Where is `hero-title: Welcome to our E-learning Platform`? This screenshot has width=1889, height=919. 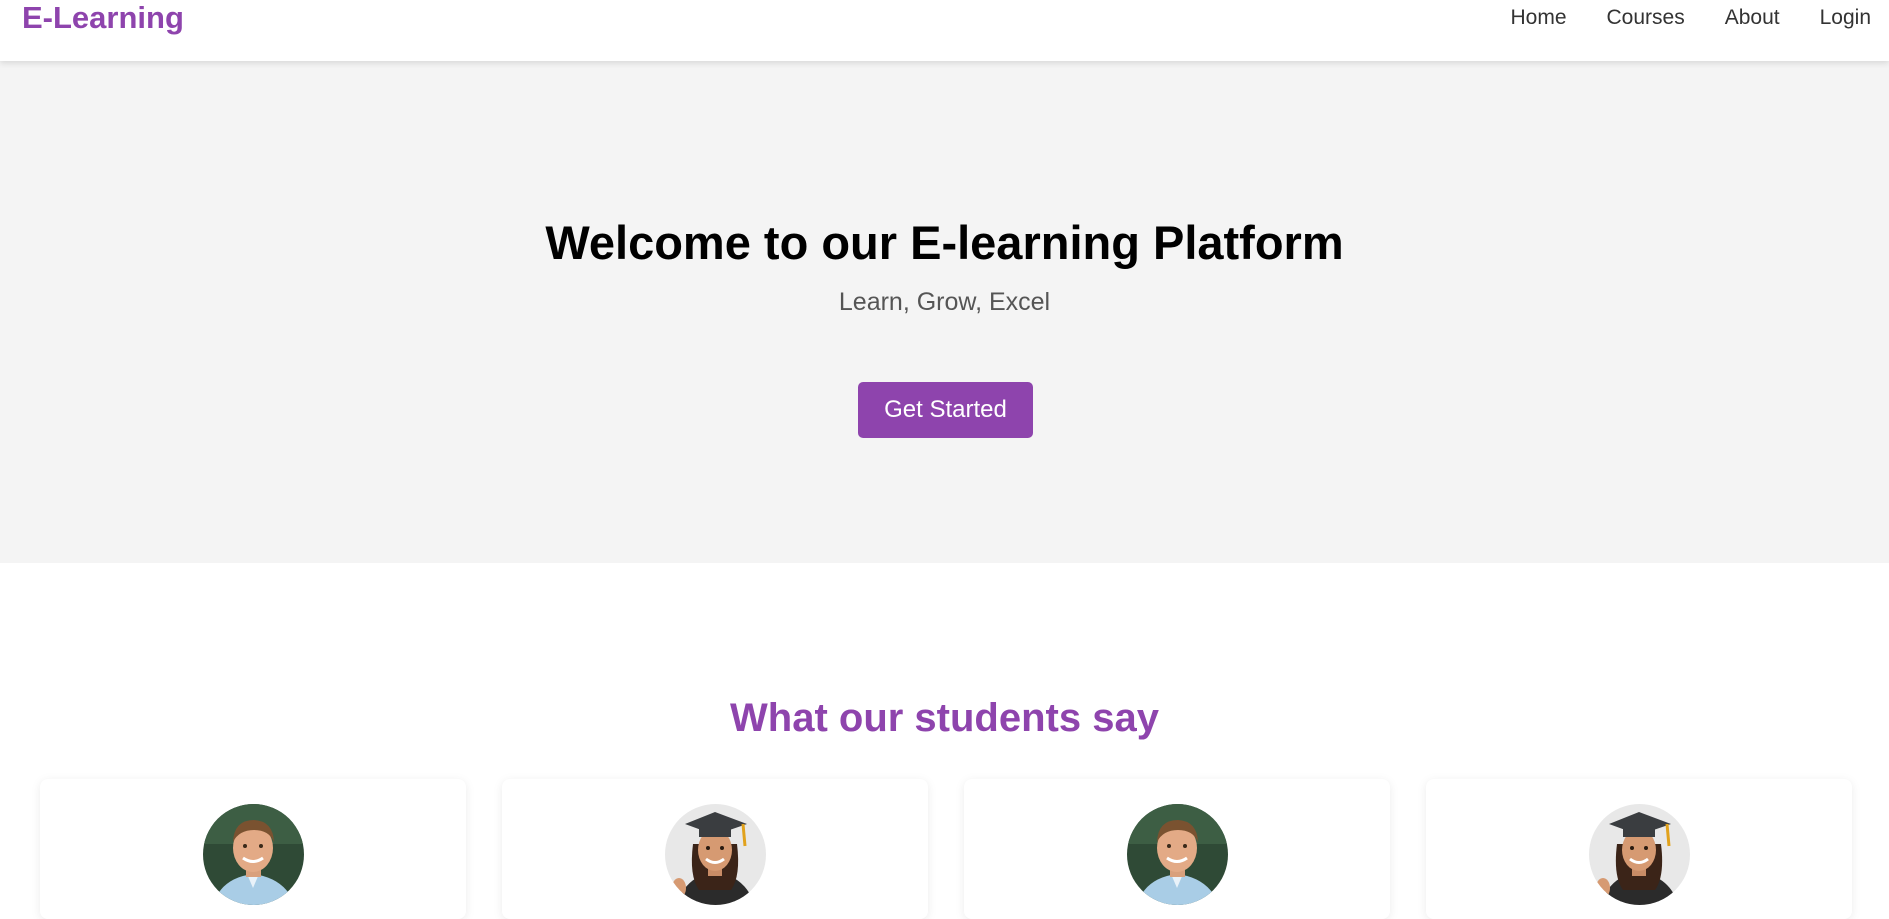
hero-title: Welcome to our E-learning Platform is located at coordinates (944, 242).